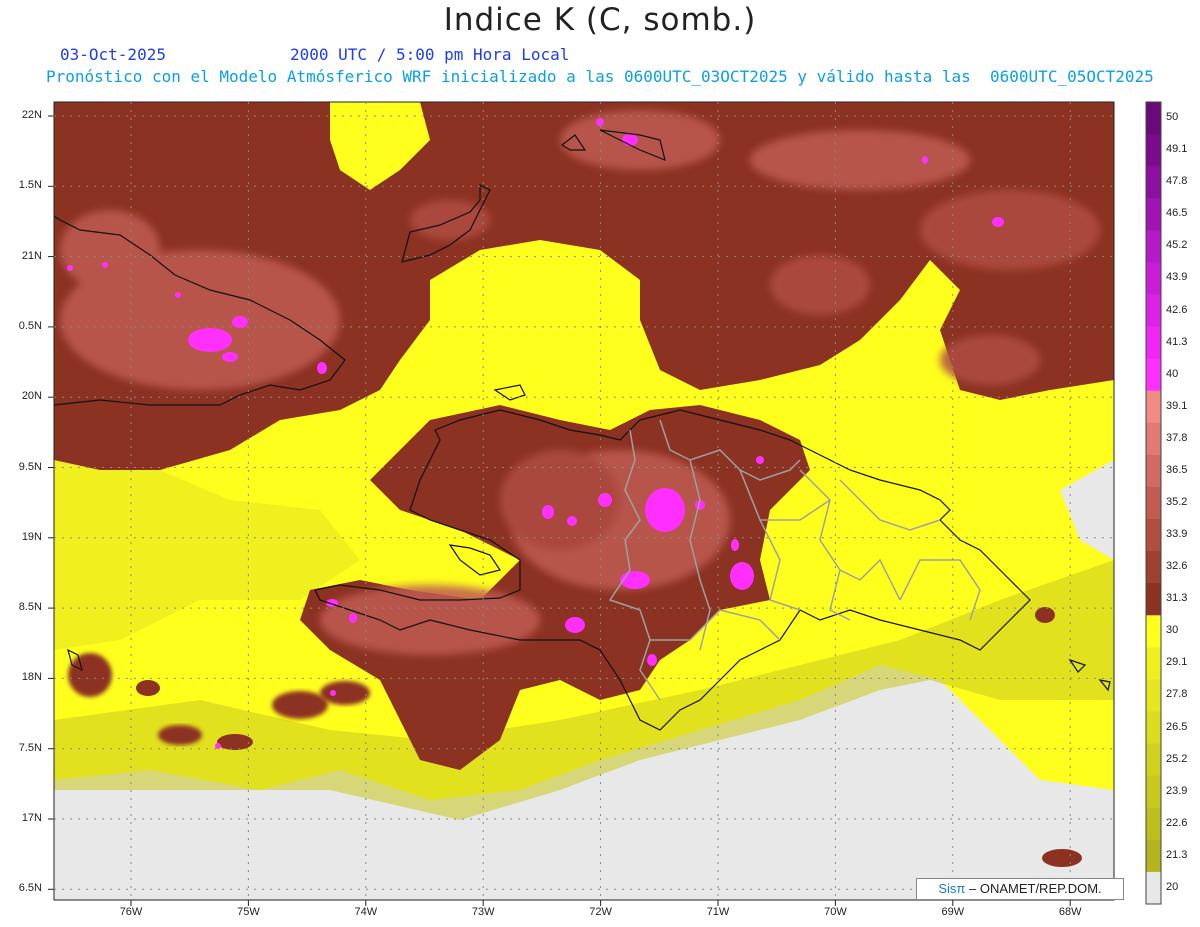 The image size is (1200, 927). What do you see at coordinates (30, 747) in the screenshot?
I see `lat-label: 7.5N` at bounding box center [30, 747].